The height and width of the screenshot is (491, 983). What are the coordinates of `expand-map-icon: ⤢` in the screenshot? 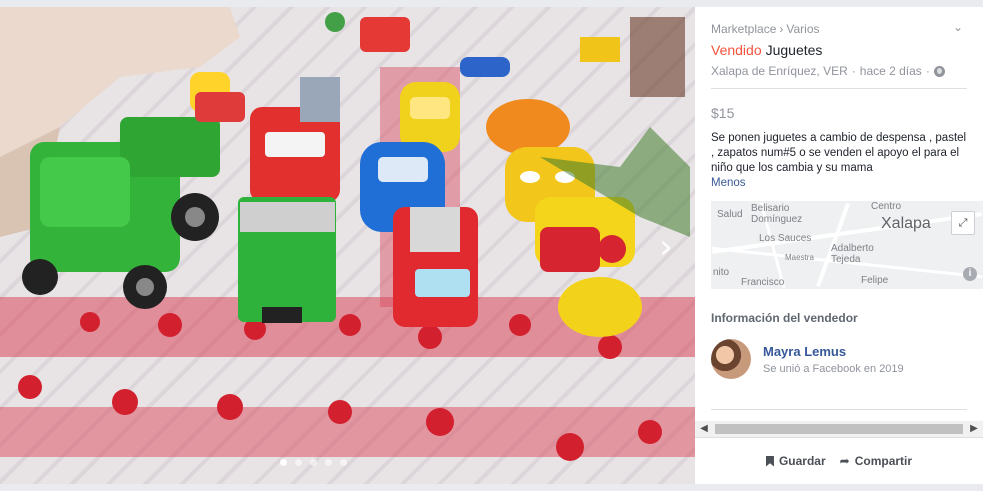 It's located at (963, 223).